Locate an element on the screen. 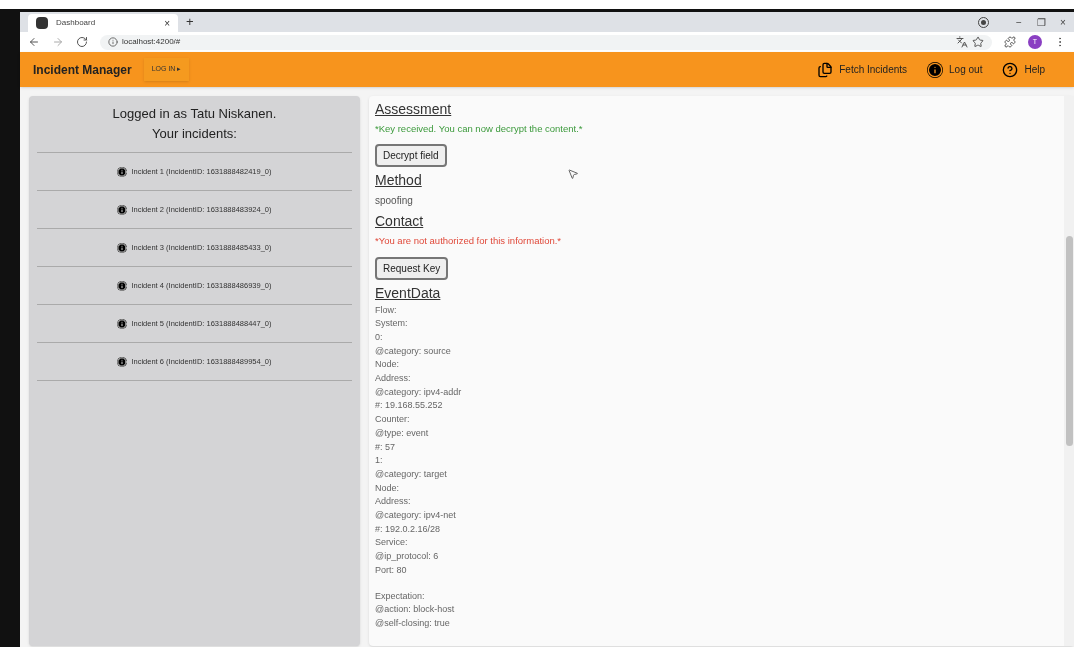 Image resolution: width=1074 pixels, height=647 pixels. back-icon is located at coordinates (34, 42).